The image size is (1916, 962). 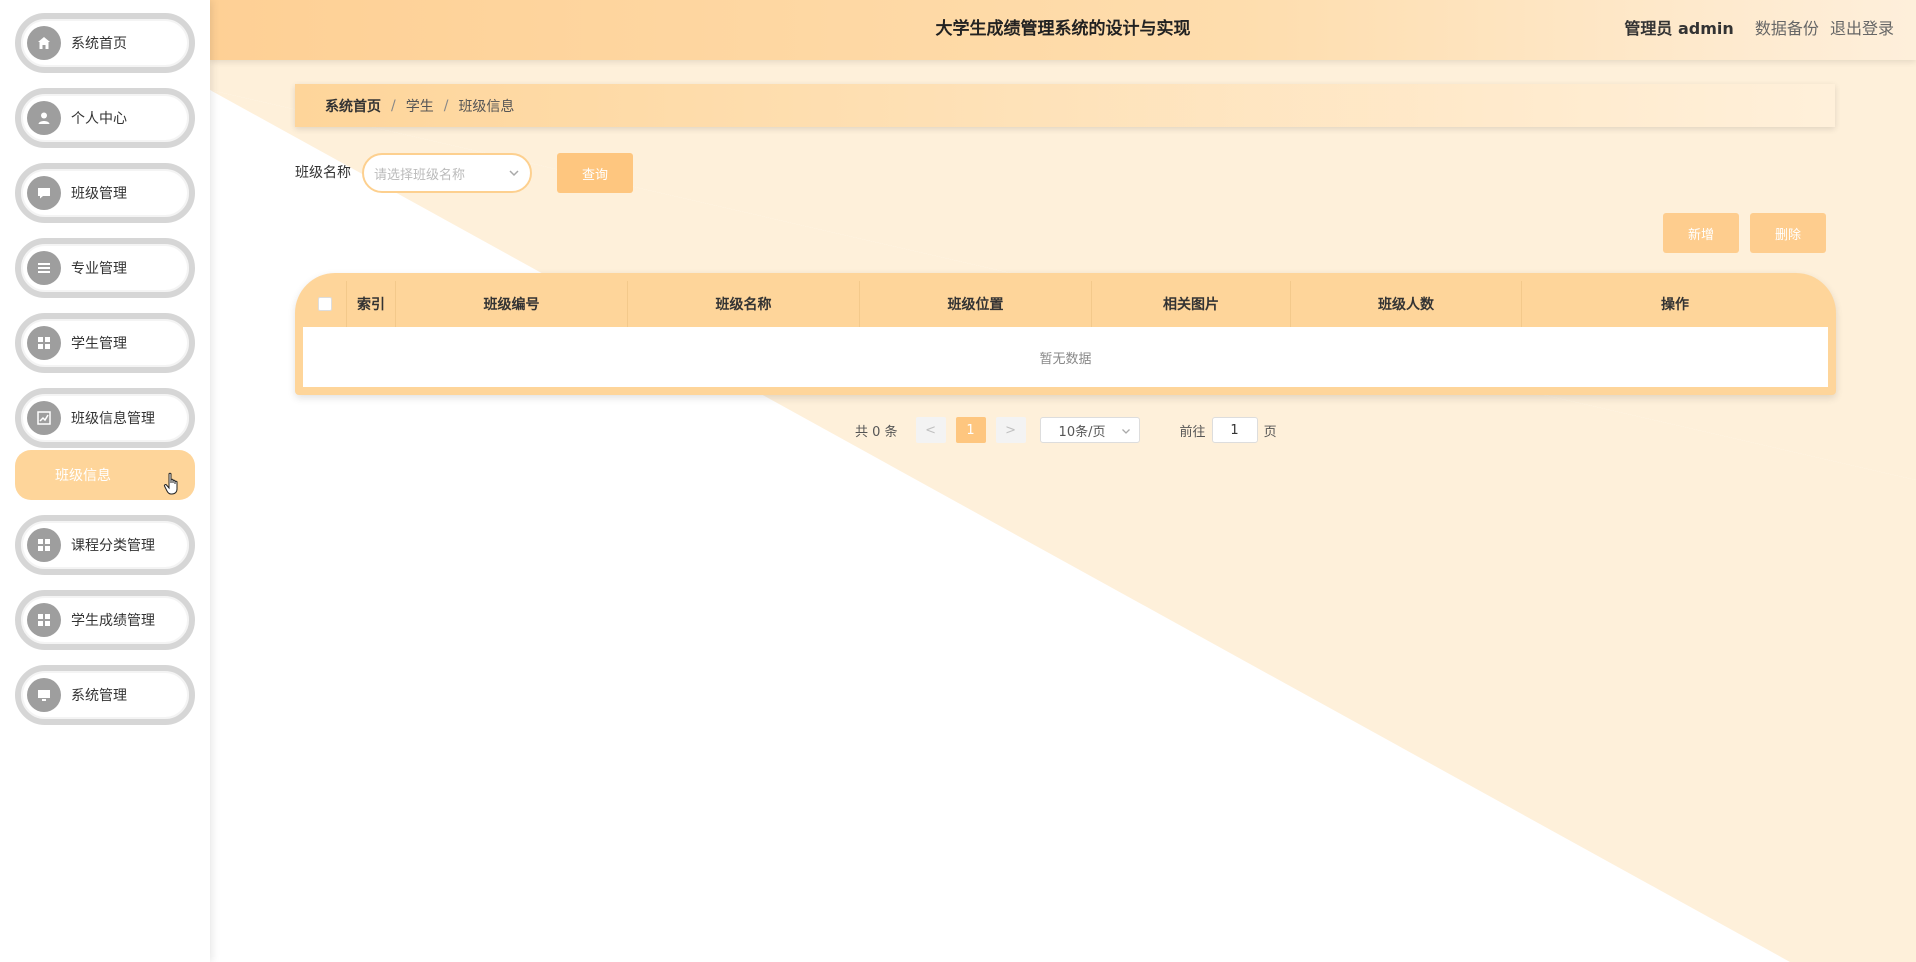 I want to click on sidebar-item-label: 系统管理, so click(x=99, y=696).